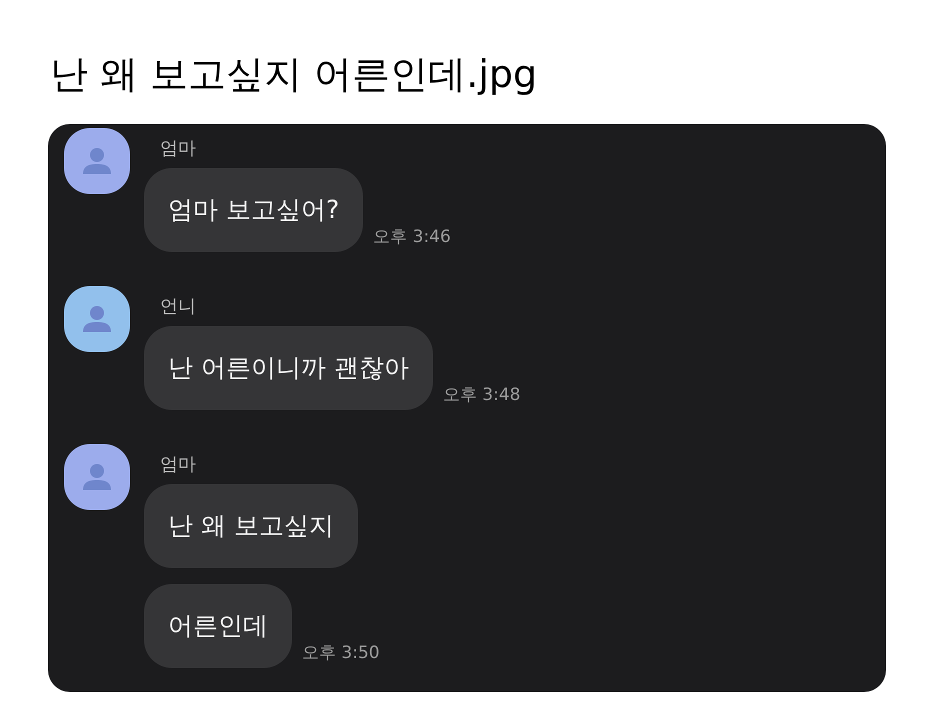 The image size is (934, 703). I want to click on message-time: 오후 3:46, so click(412, 237).